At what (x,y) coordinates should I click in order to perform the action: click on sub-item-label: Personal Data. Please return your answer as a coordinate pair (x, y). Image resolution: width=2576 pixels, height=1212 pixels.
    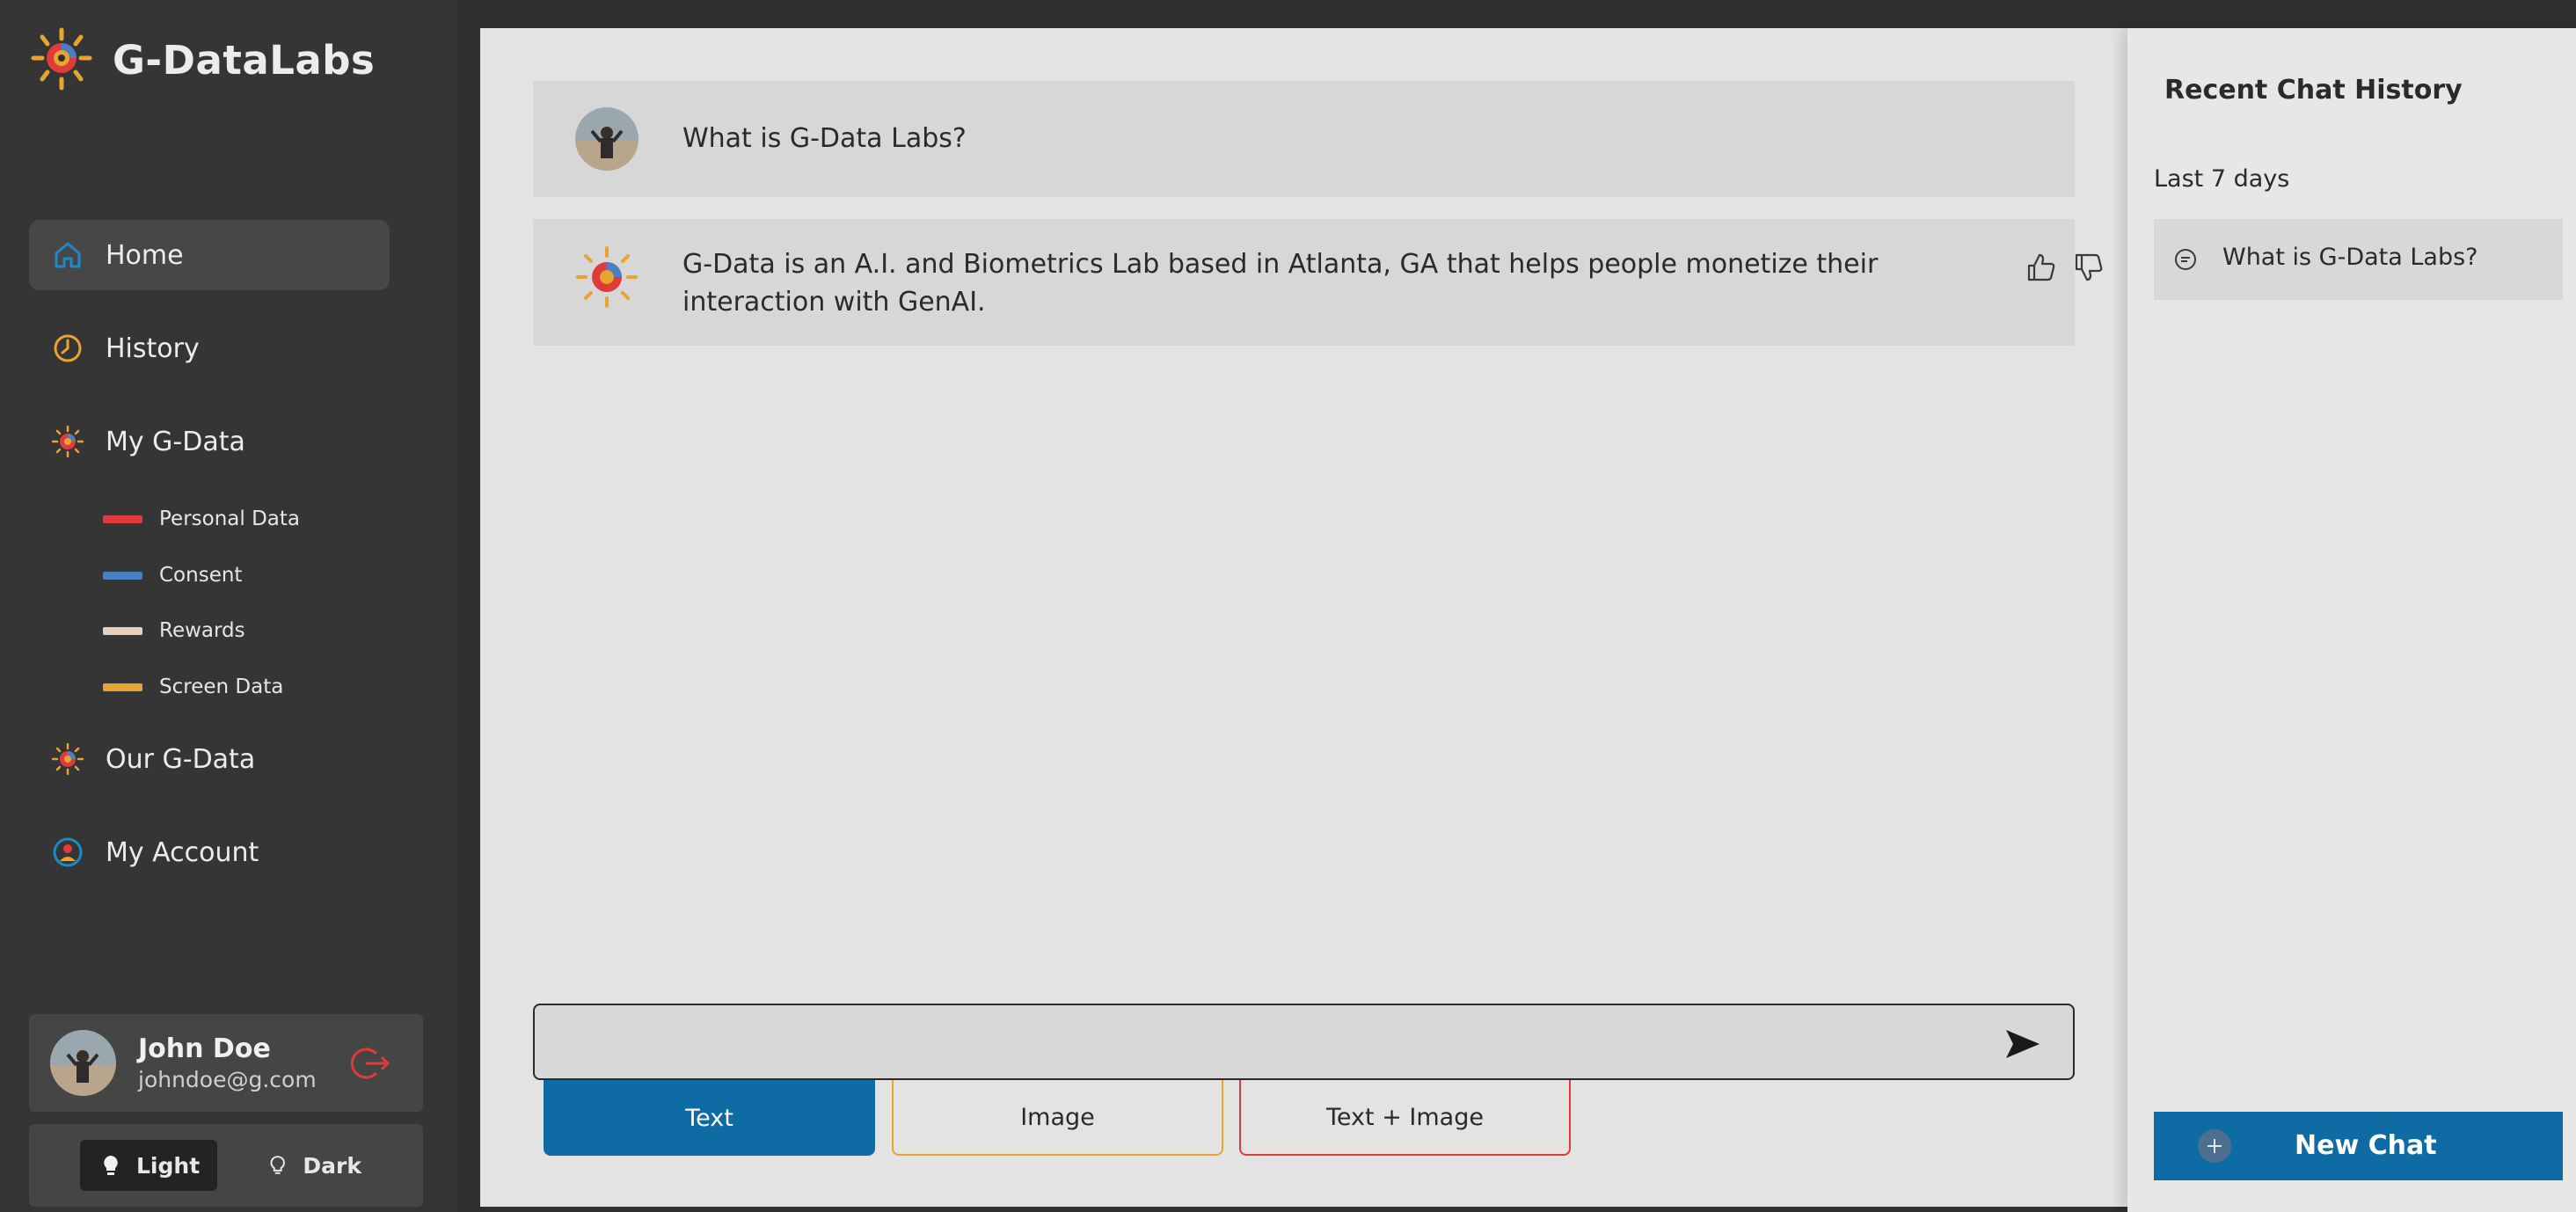
    Looking at the image, I should click on (230, 518).